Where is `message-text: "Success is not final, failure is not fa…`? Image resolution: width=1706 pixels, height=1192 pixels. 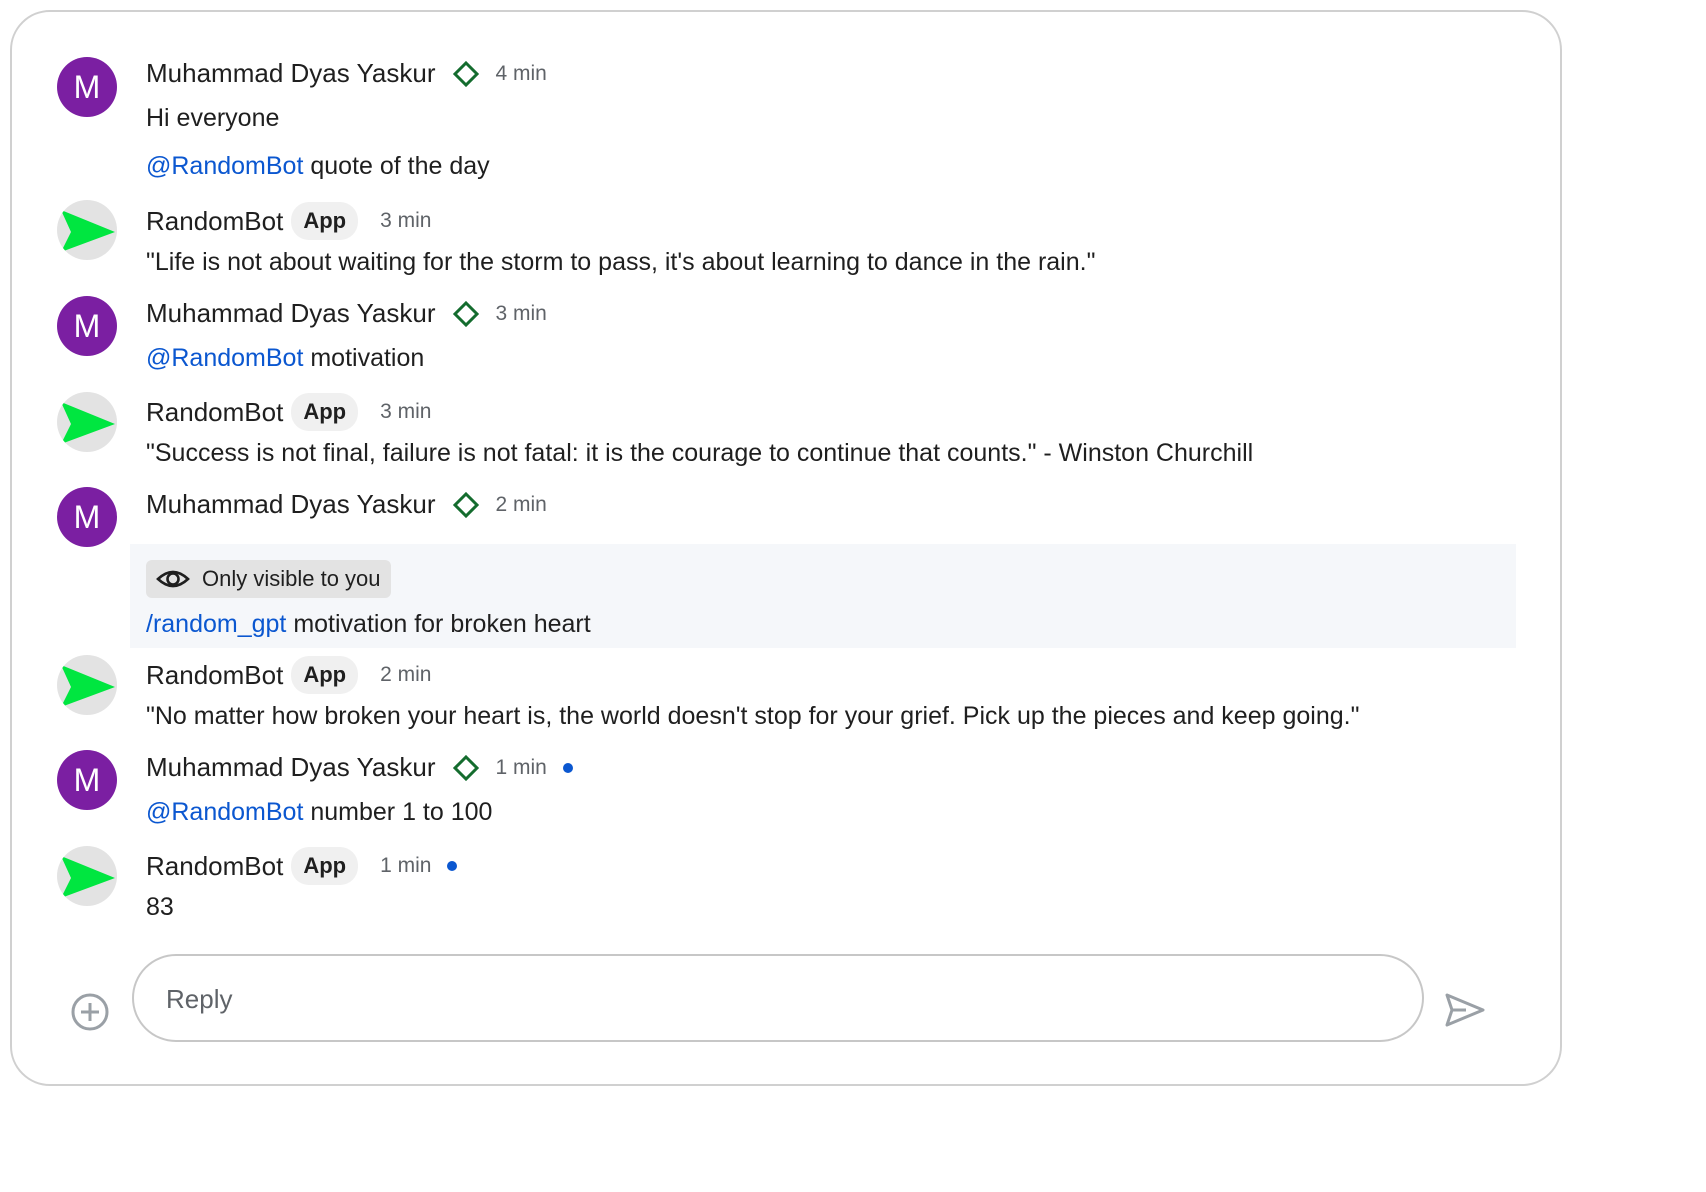
message-text: "Success is not final, failure is not fa… is located at coordinates (700, 453).